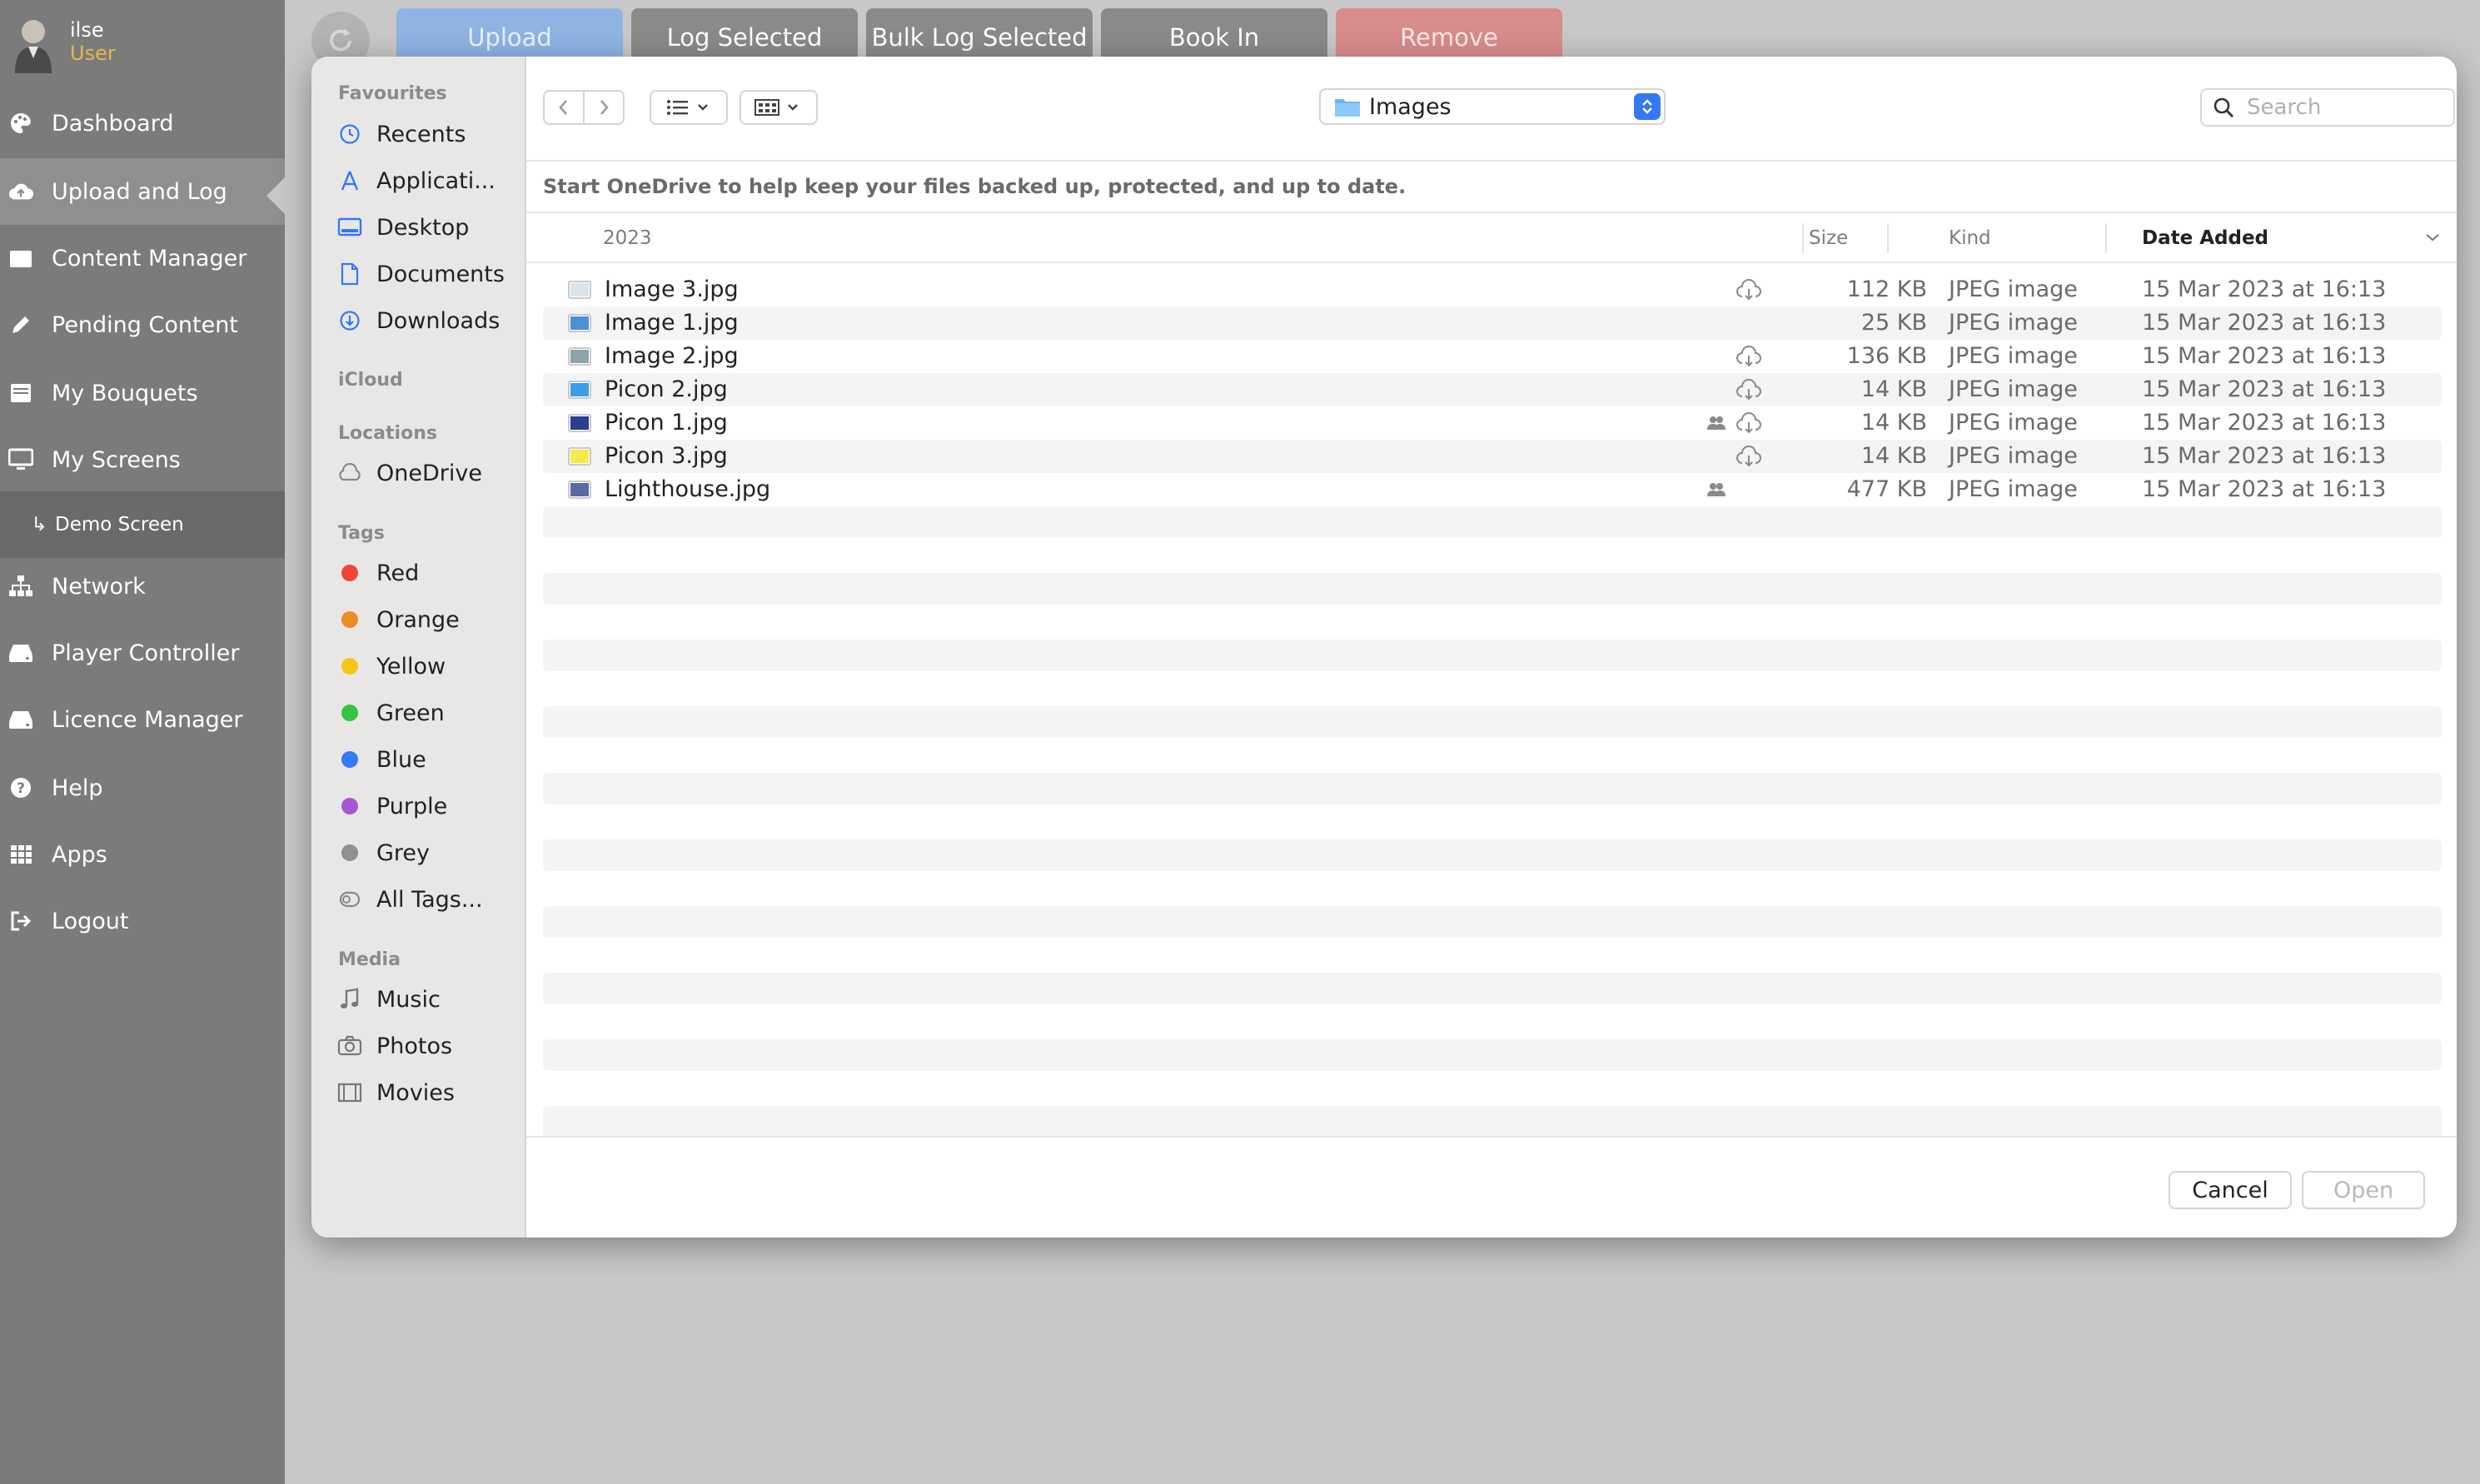  Describe the element at coordinates (93, 54) in the screenshot. I see `user-role: User` at that location.